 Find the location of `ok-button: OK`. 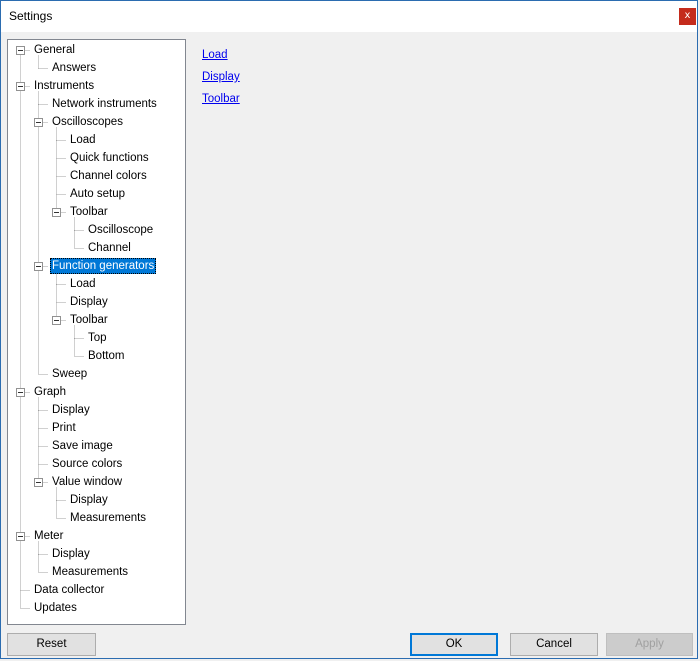

ok-button: OK is located at coordinates (454, 644).